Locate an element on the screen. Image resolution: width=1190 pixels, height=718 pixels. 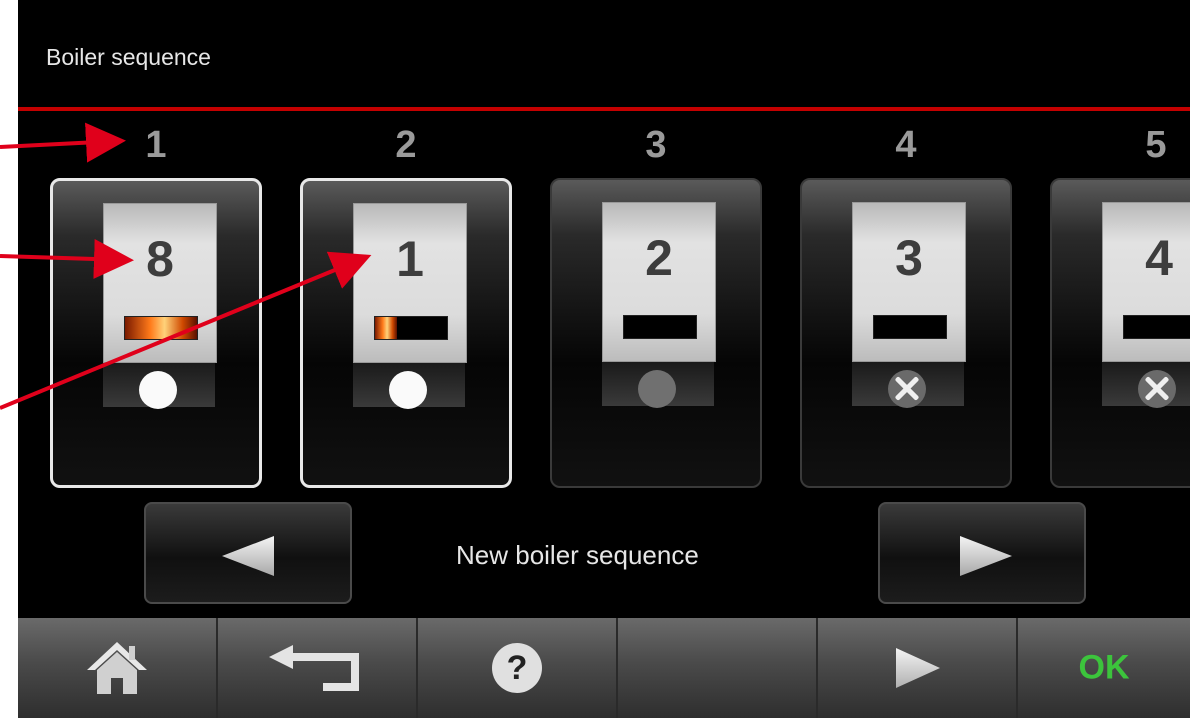
left-triangle-icon is located at coordinates (248, 556).